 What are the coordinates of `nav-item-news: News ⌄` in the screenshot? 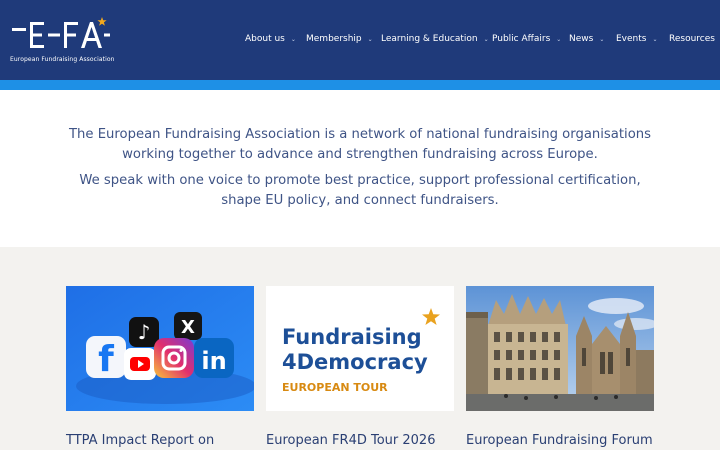 It's located at (586, 39).